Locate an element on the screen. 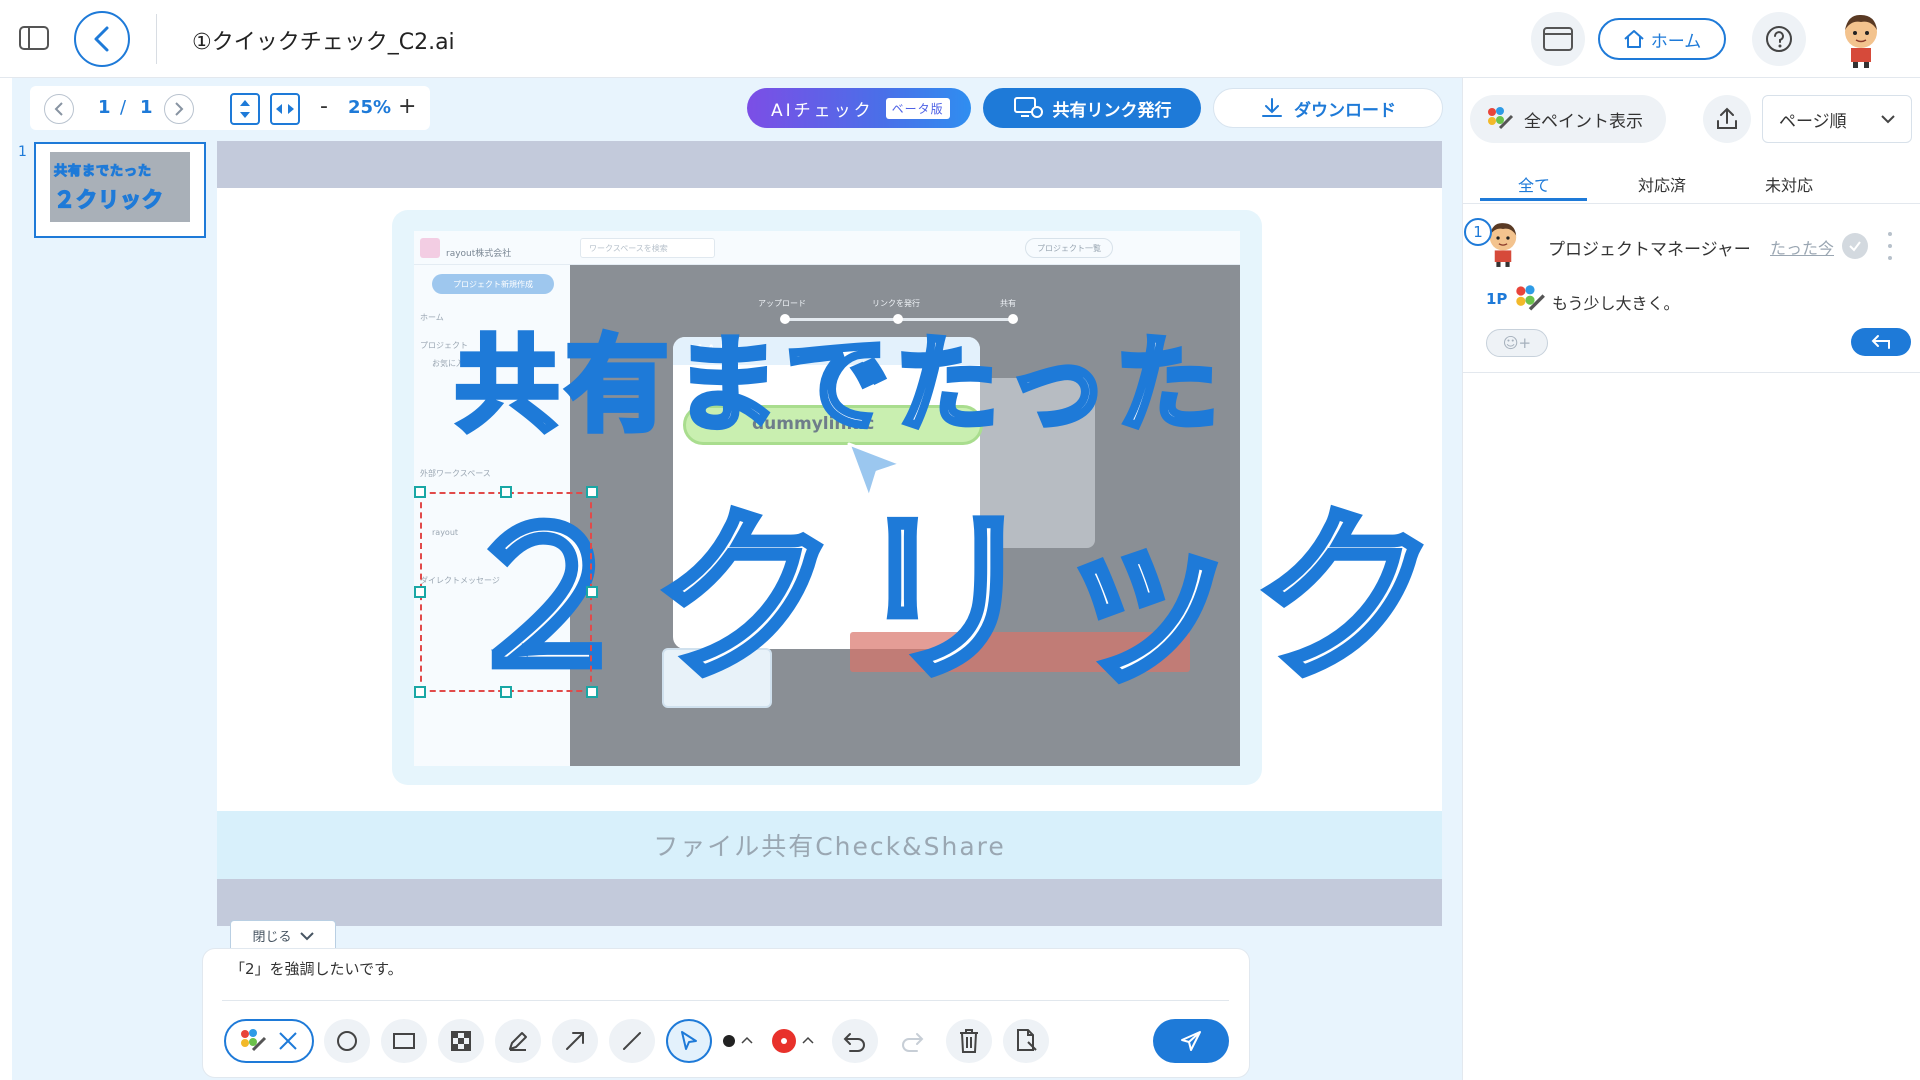  close-panel-button: 閉じる is located at coordinates (283, 935).